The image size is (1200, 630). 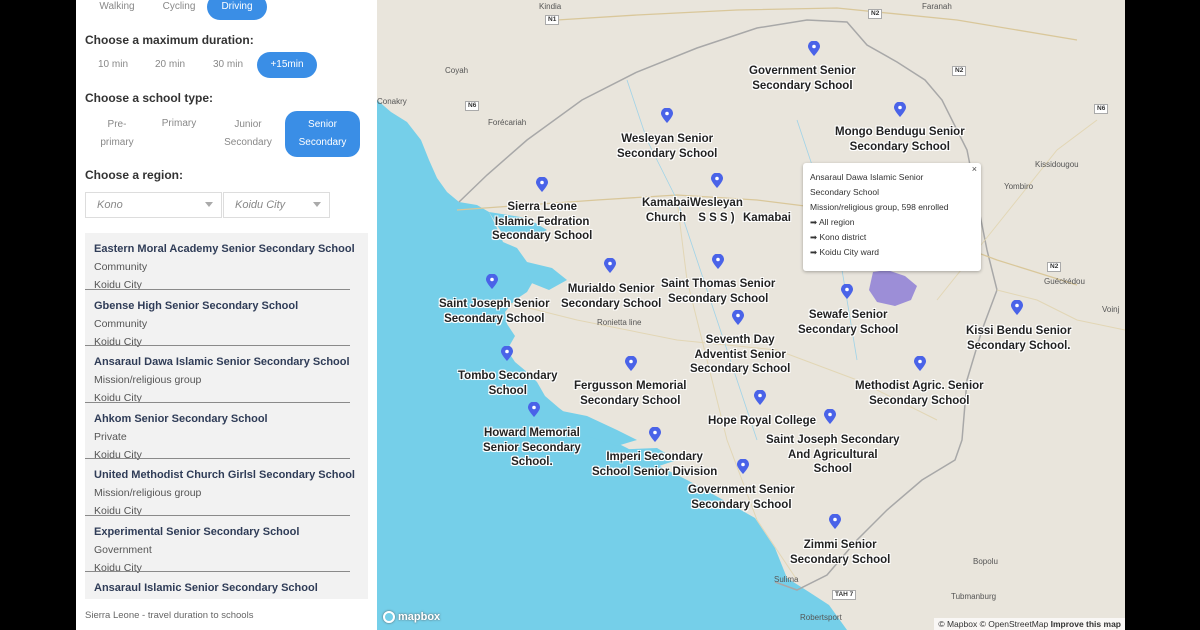 I want to click on school-type-primary-button: Primary, so click(x=179, y=124).